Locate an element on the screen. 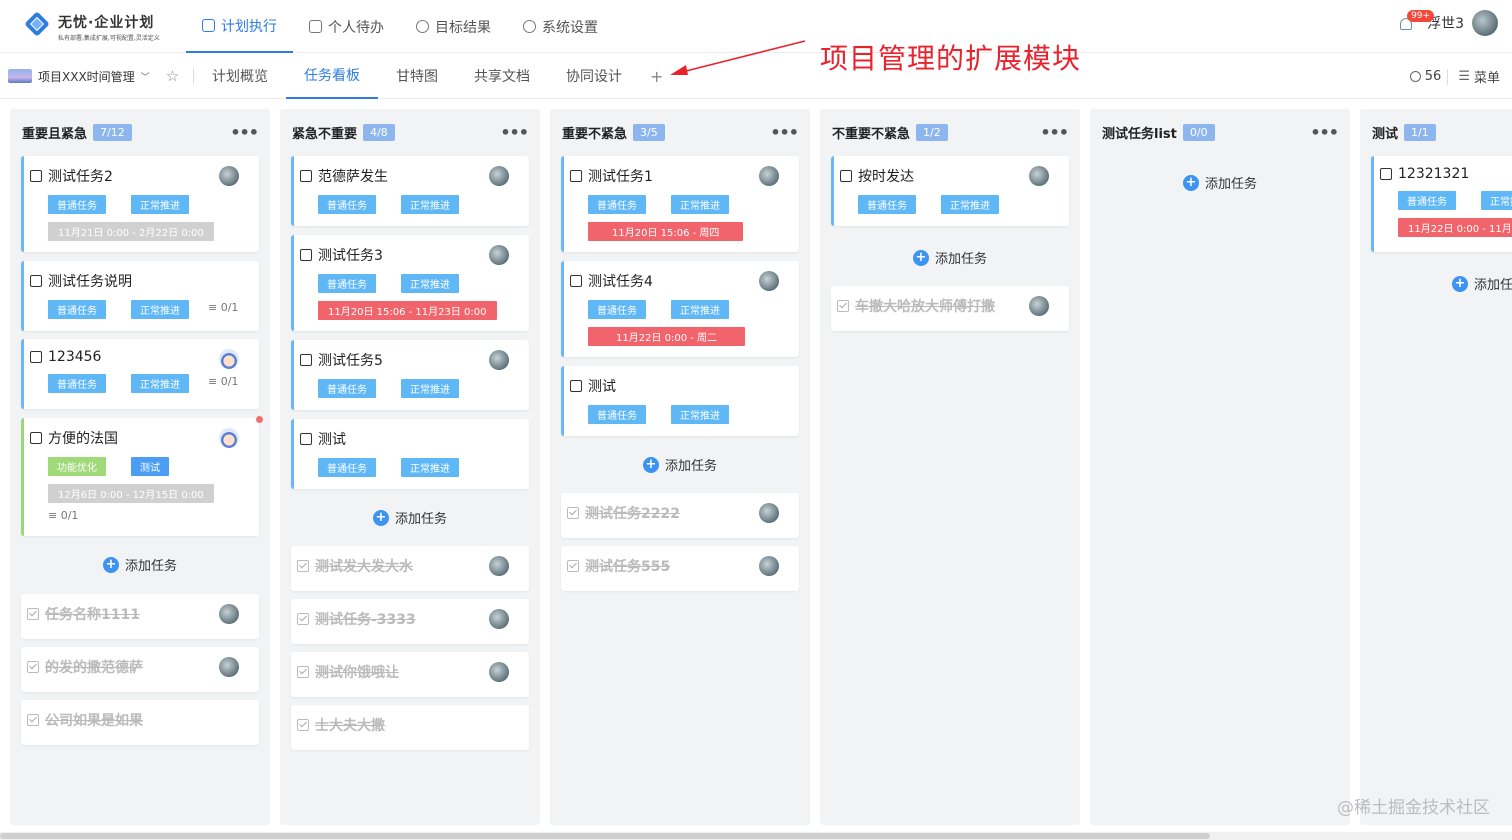  task-card: 测试任务说明 普通任务 正常推进 ≡ 0/1 is located at coordinates (140, 296).